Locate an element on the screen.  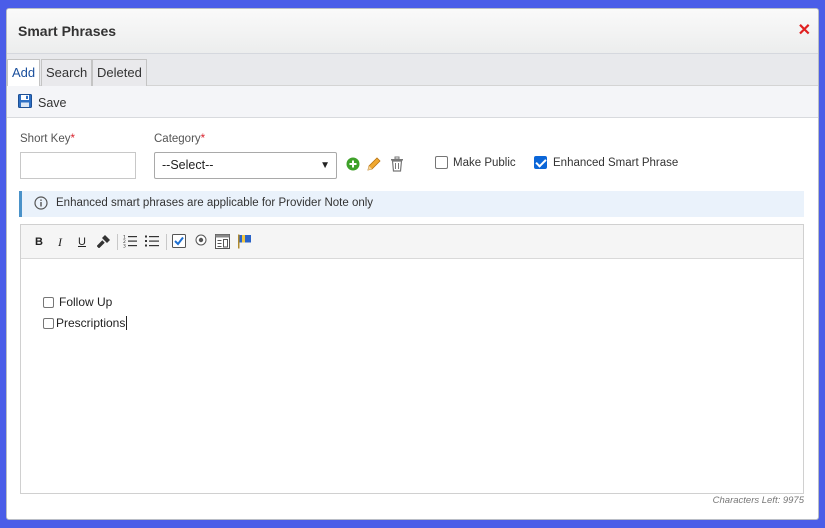
floppy-disk-icon is located at coordinates (25, 102).